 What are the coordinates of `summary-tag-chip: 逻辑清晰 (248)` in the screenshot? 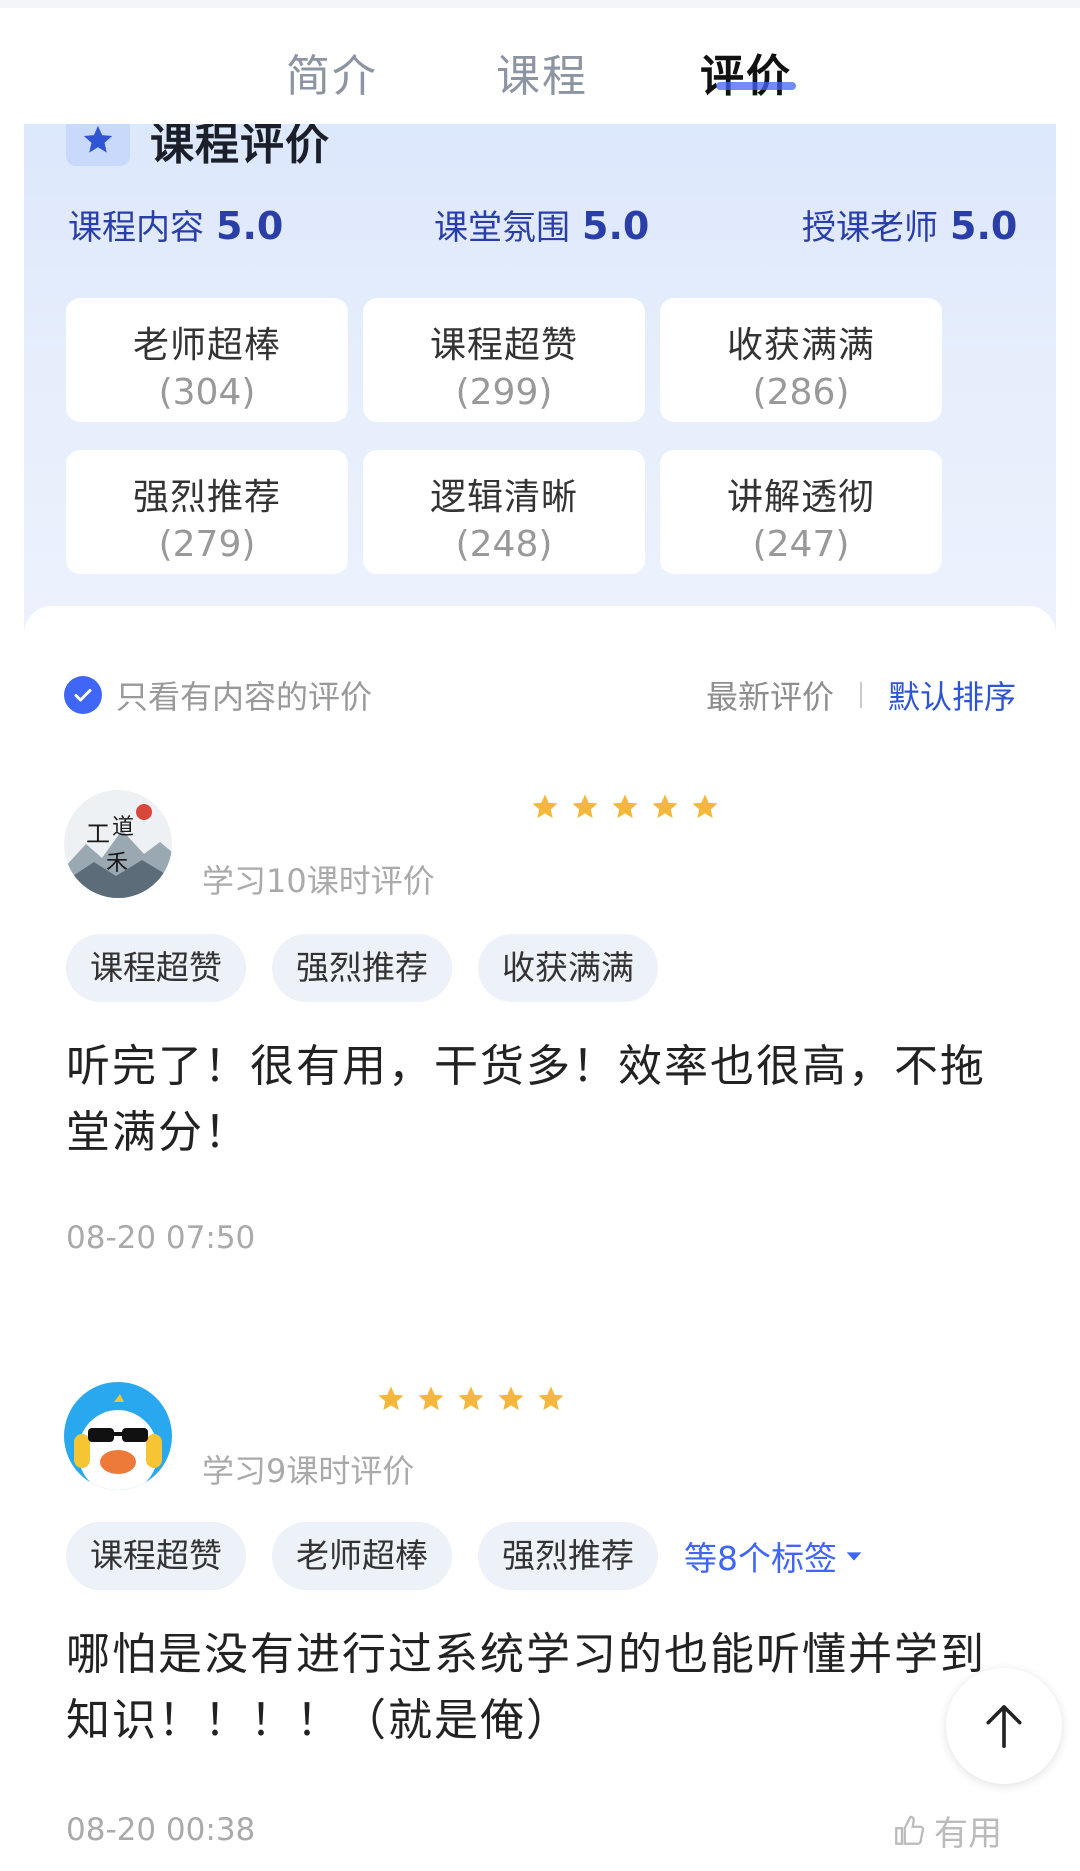 It's located at (504, 512).